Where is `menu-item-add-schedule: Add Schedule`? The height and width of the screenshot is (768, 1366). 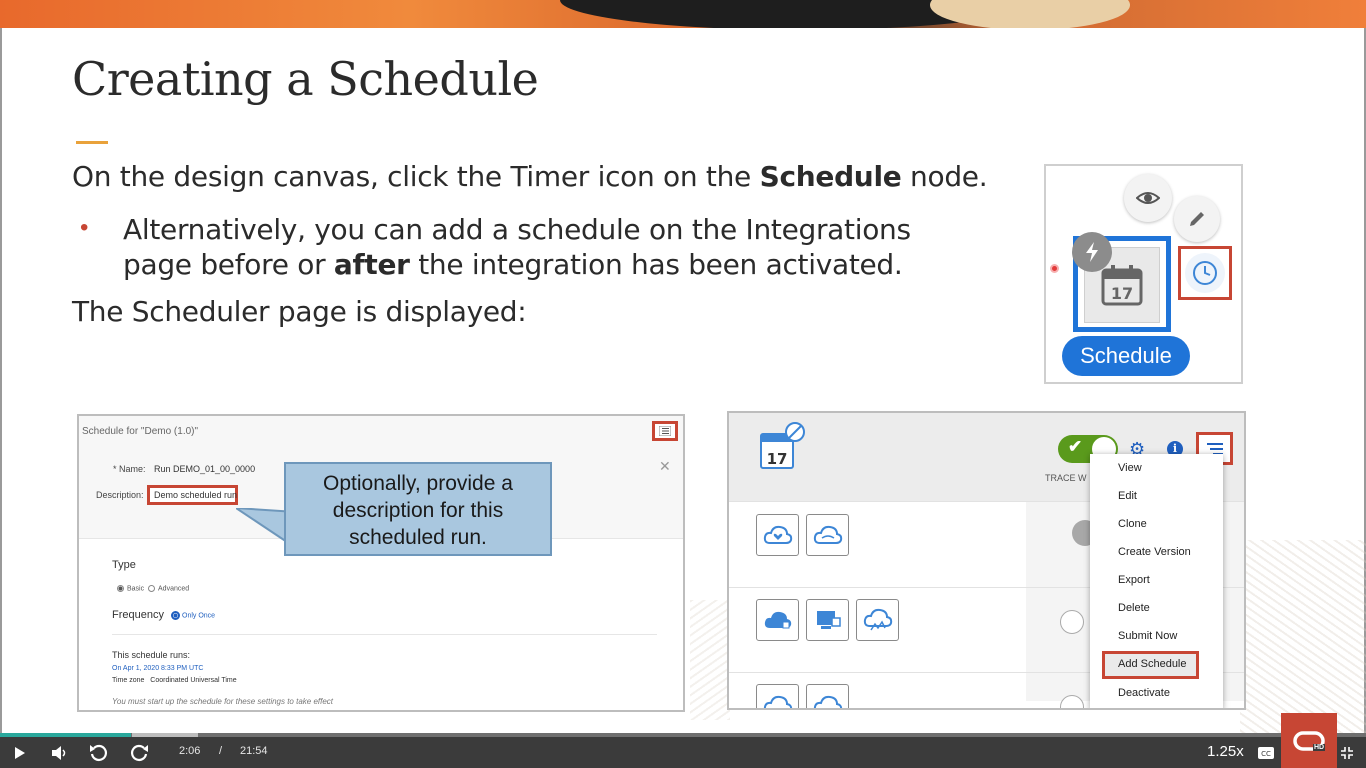 menu-item-add-schedule: Add Schedule is located at coordinates (1152, 664).